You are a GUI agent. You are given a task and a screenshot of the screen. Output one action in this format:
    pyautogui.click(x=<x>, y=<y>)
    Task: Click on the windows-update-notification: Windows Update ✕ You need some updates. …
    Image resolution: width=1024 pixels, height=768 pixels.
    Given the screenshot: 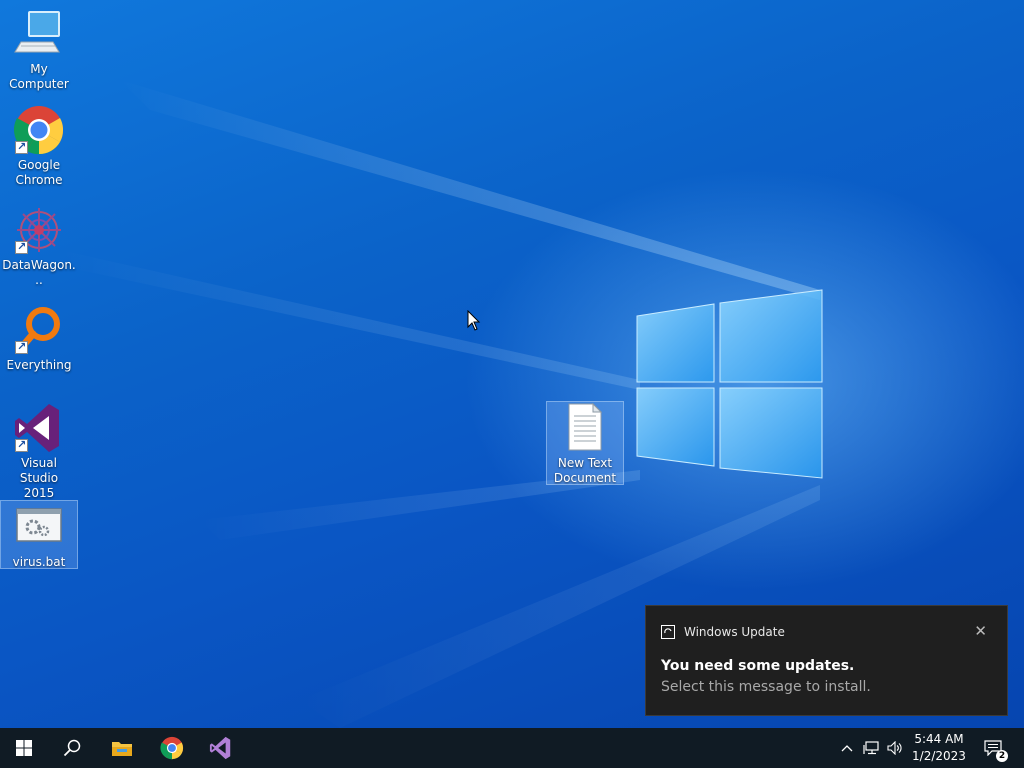 What is the action you would take?
    pyautogui.click(x=826, y=660)
    